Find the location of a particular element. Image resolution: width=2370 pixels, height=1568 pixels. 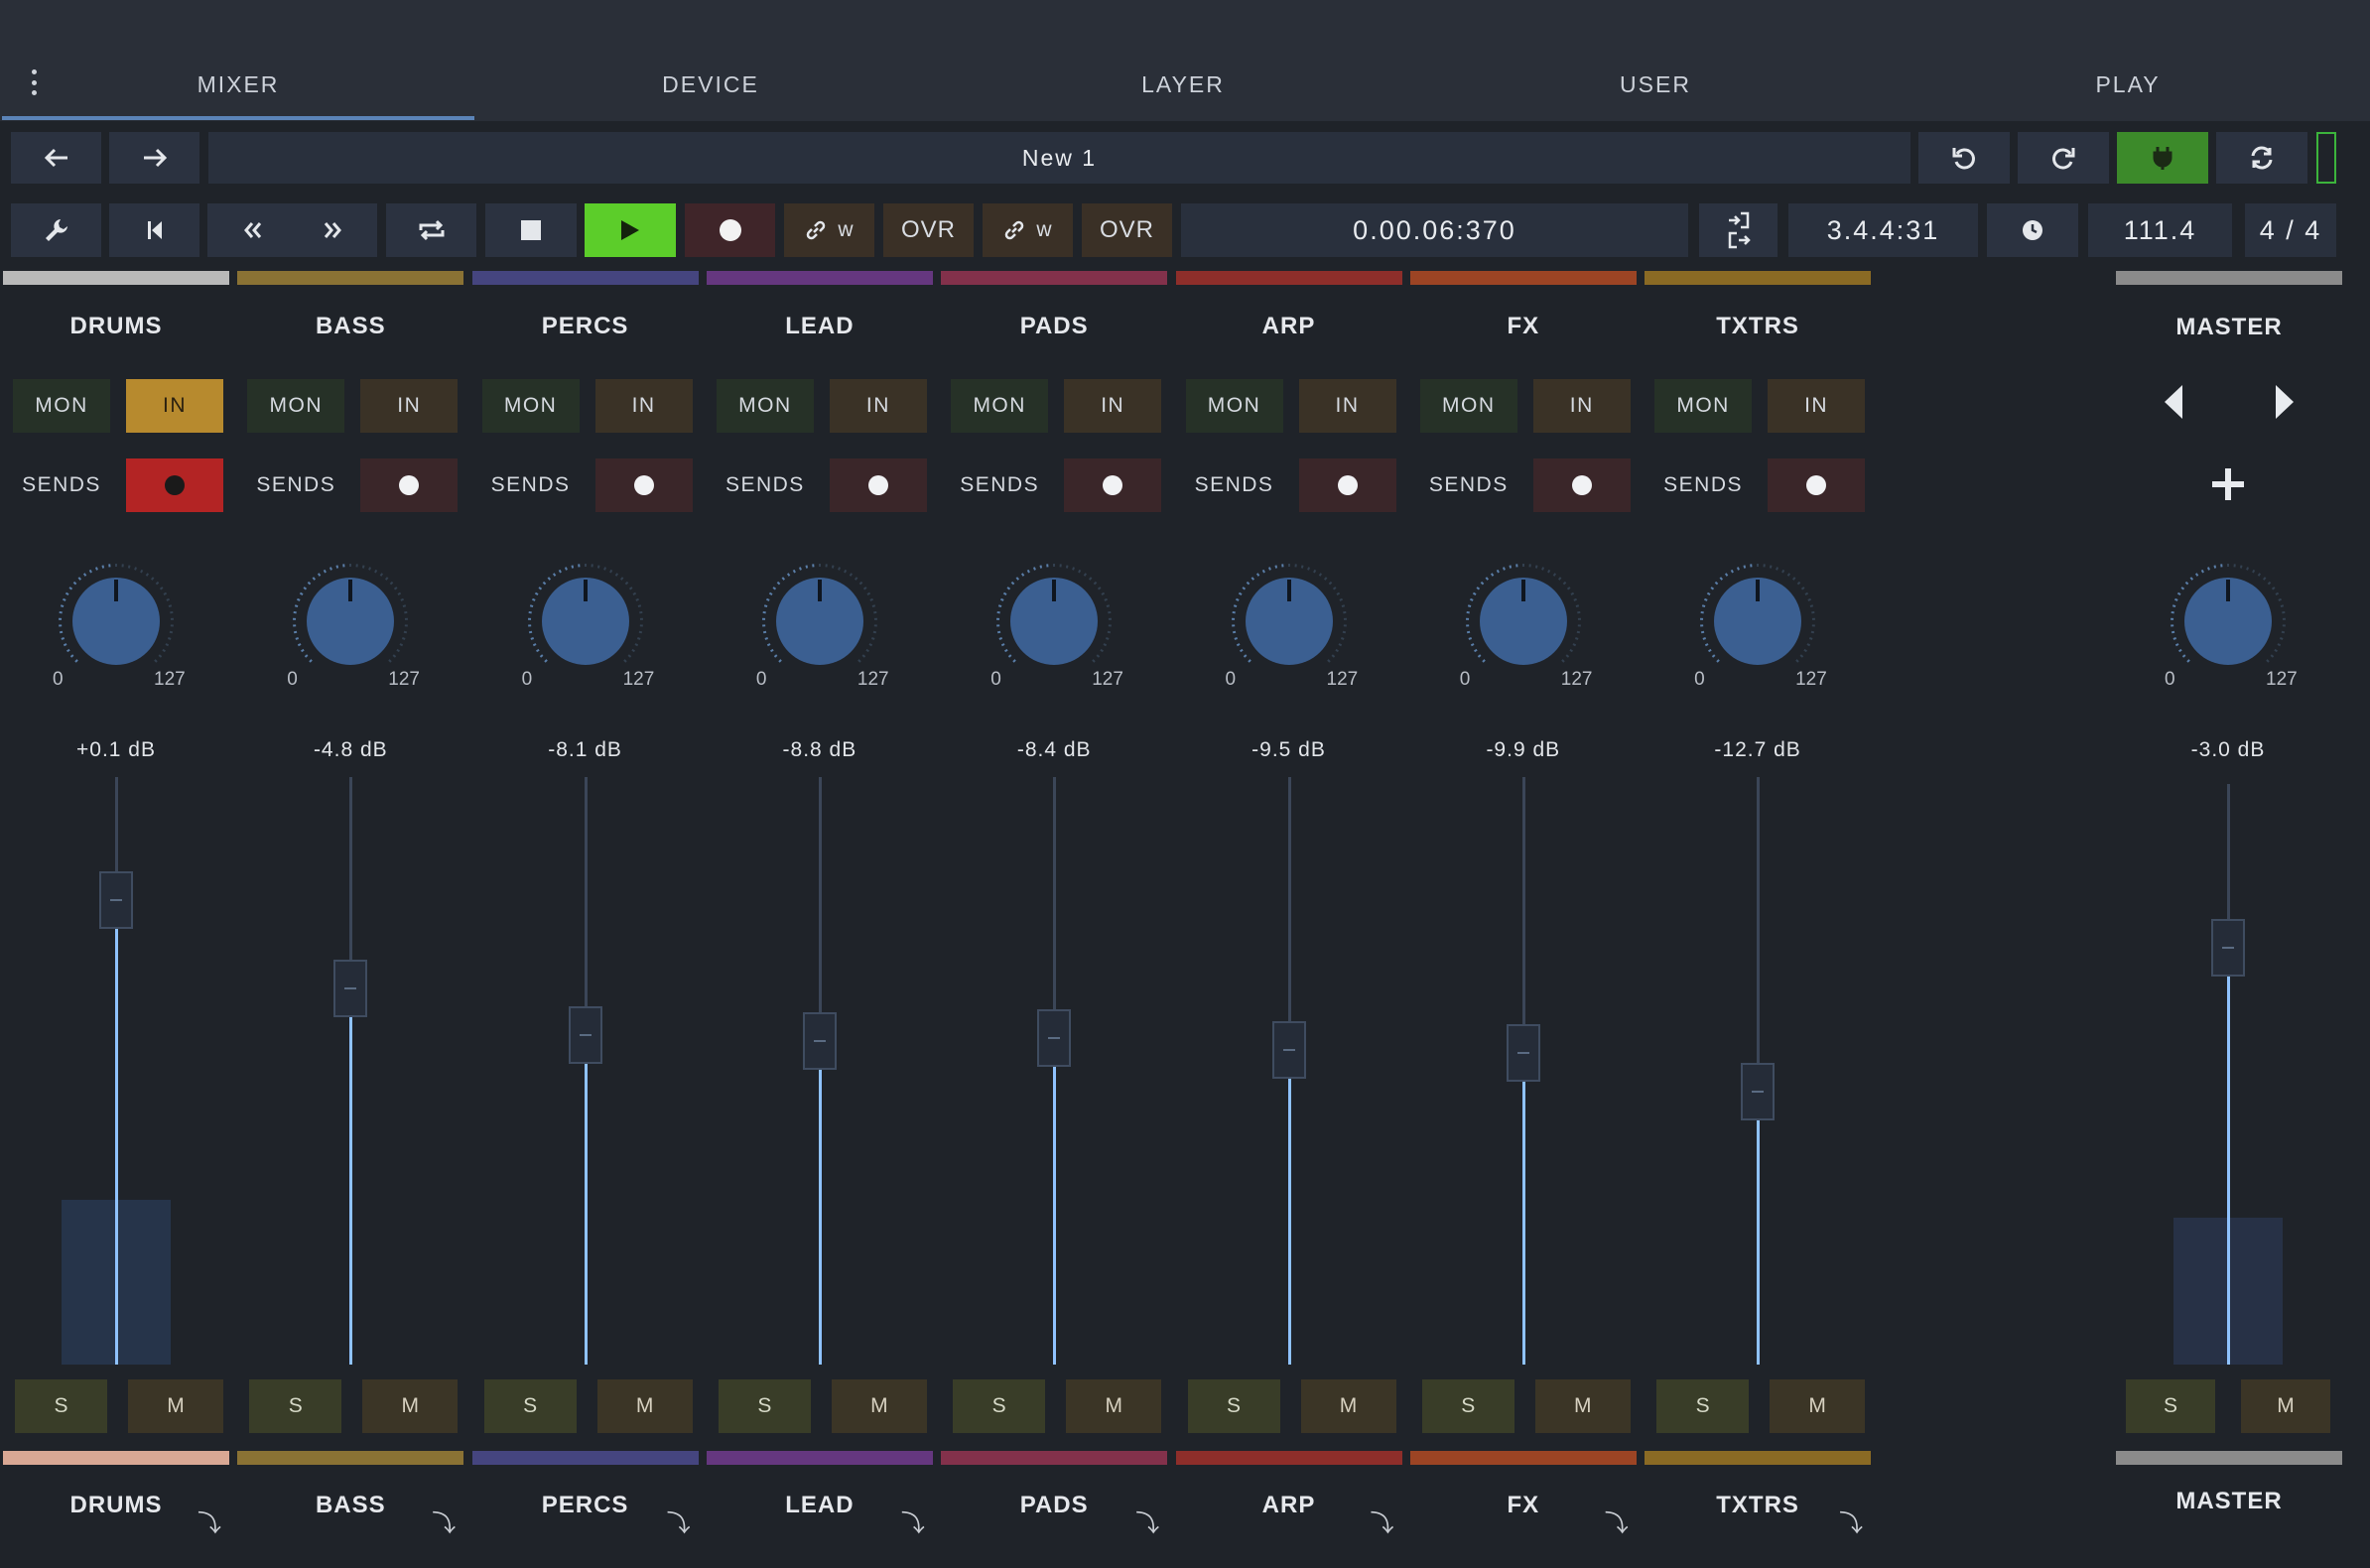

master-fader-handle is located at coordinates (2228, 947).